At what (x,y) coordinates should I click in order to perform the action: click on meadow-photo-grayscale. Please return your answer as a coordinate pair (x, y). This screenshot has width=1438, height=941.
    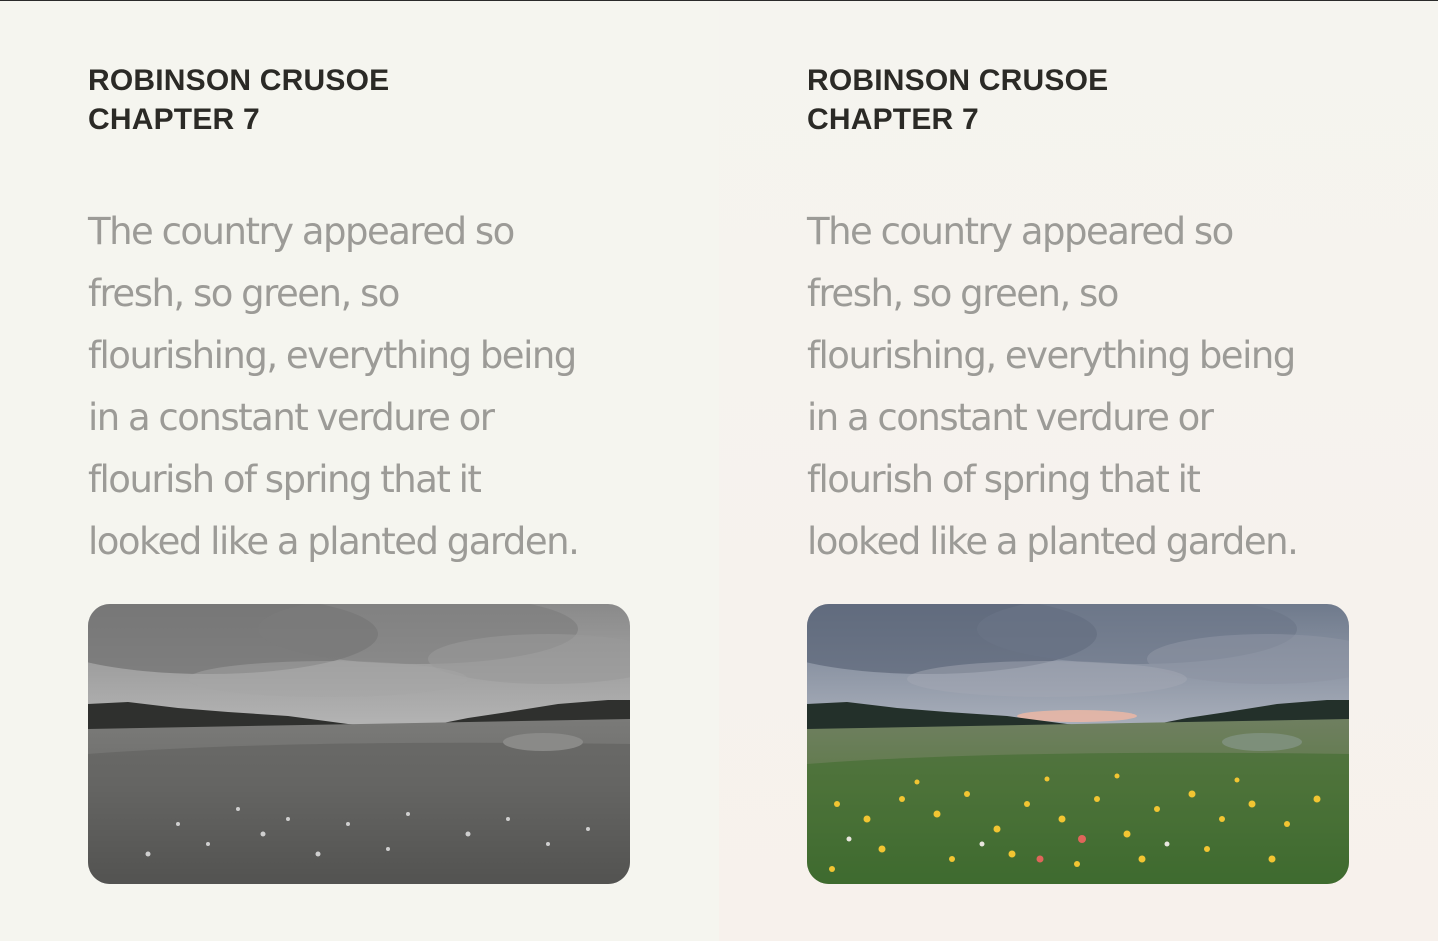
    Looking at the image, I should click on (359, 744).